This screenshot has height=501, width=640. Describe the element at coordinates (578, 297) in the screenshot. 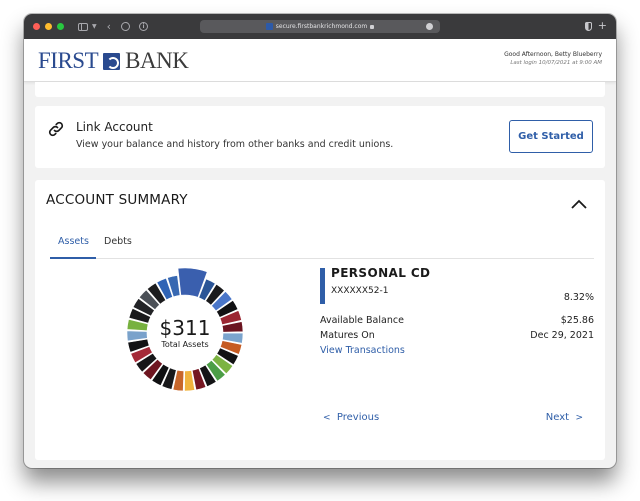

I see `account-percent: 8.32%` at that location.